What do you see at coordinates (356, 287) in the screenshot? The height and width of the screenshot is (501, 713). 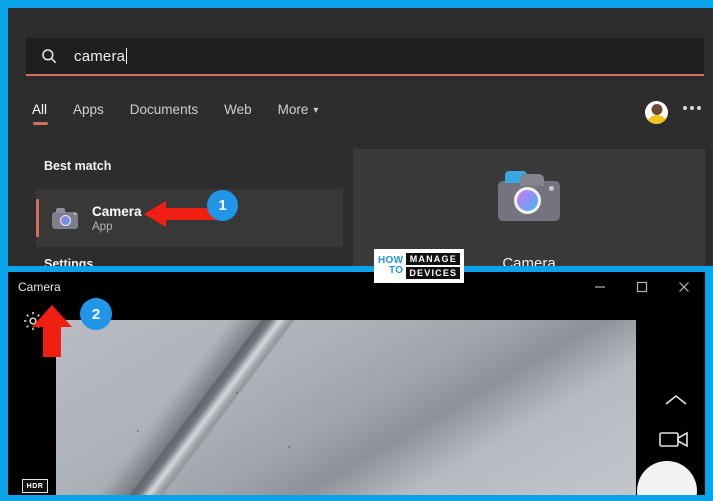 I see `camera-titlebar: Camera` at bounding box center [356, 287].